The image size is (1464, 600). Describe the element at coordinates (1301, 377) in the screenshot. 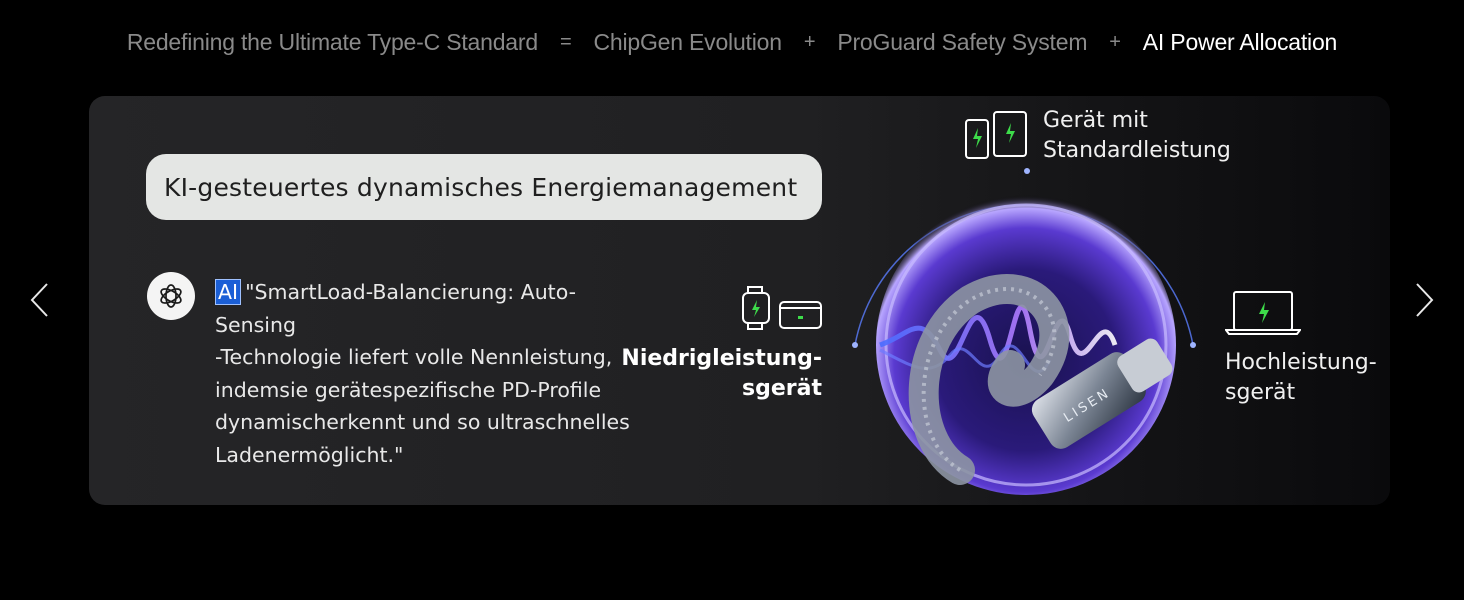

I see `label-high-power-device: Hochleistung- sgerät` at that location.